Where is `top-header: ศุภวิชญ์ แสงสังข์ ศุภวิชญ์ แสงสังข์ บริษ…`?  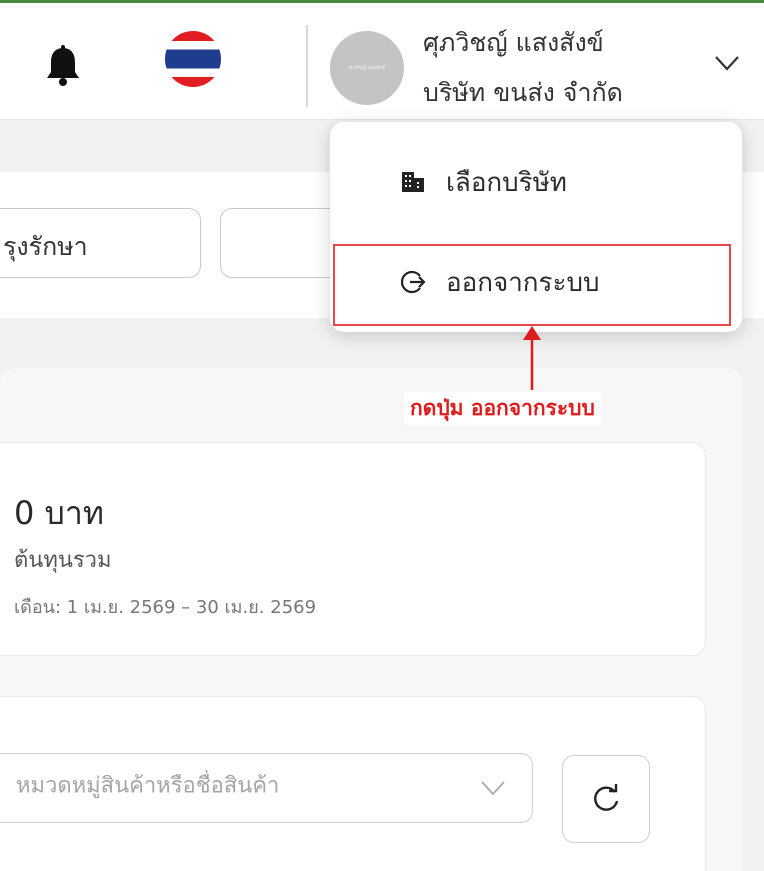 top-header: ศุภวิชญ์ แสงสังข์ ศุภวิชญ์ แสงสังข์ บริษ… is located at coordinates (382, 61).